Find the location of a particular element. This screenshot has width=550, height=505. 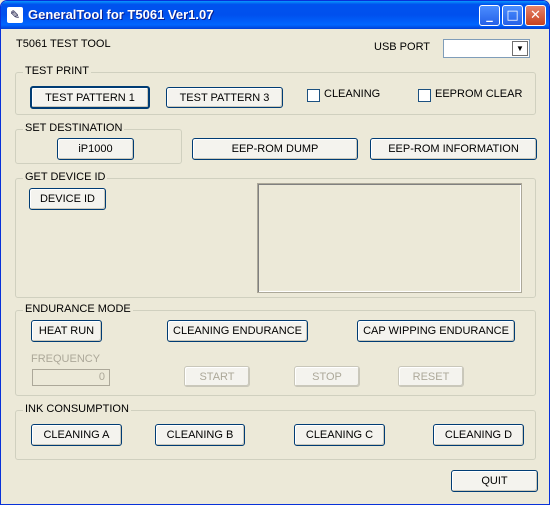

close-button: ✕ is located at coordinates (535, 15).